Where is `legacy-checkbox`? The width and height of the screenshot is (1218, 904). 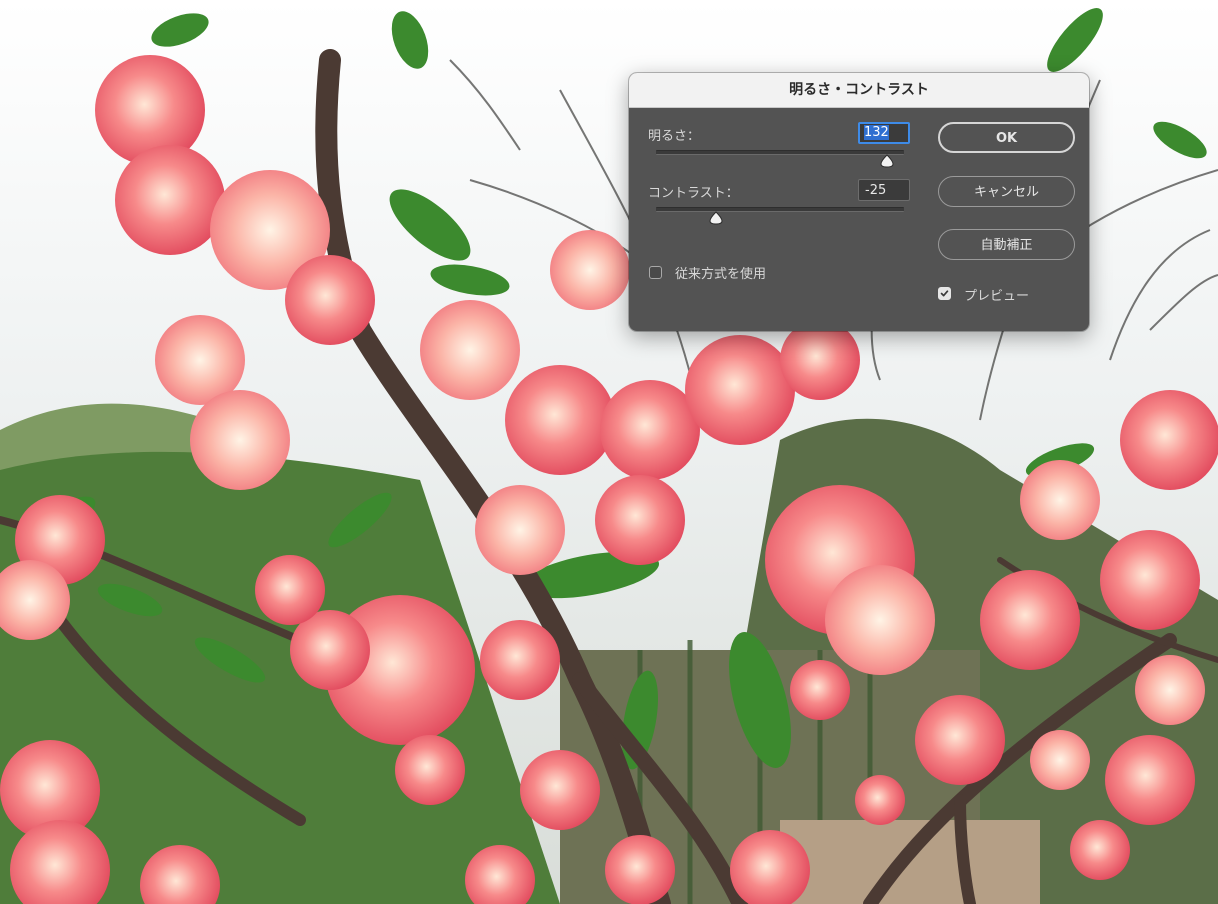
legacy-checkbox is located at coordinates (655, 272).